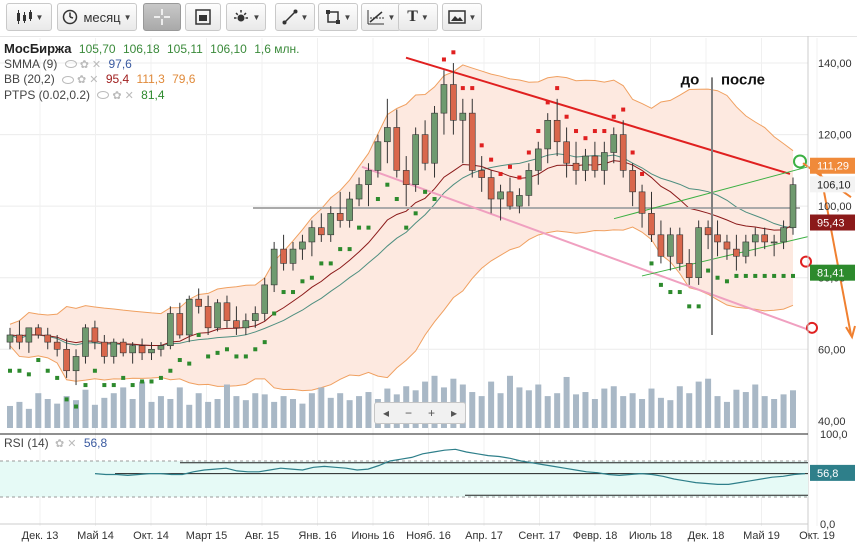 The height and width of the screenshot is (545, 857). What do you see at coordinates (431, 413) in the screenshot?
I see `zoom-in-icon: +` at bounding box center [431, 413].